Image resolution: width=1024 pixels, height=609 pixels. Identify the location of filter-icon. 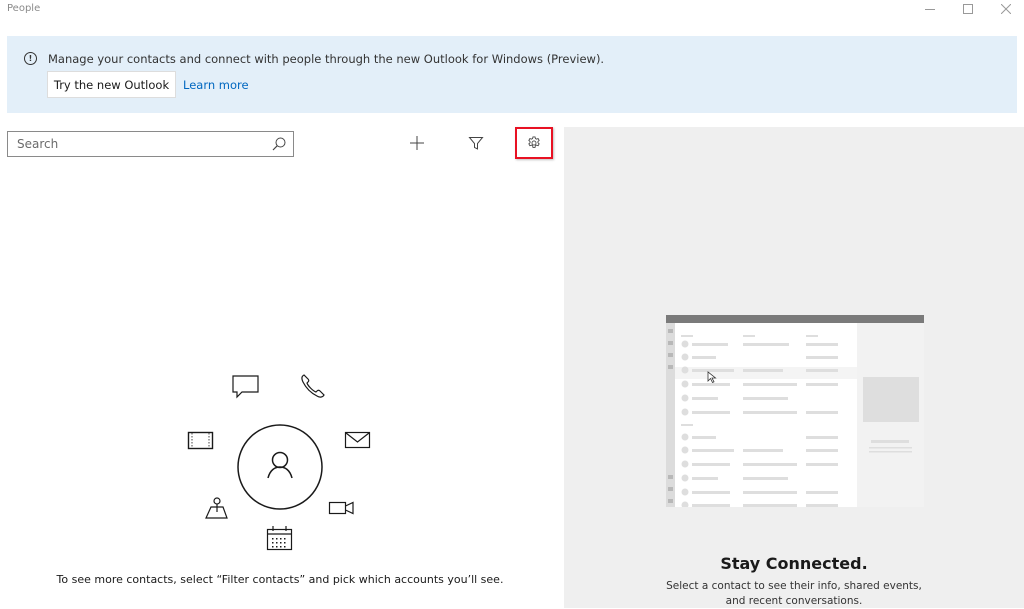
(476, 143).